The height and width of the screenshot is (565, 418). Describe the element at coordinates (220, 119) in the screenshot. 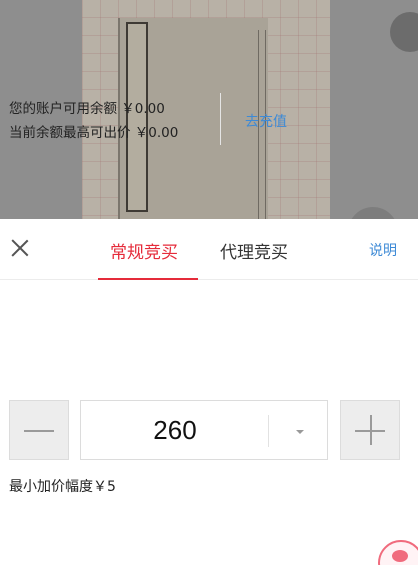

I see `divider` at that location.